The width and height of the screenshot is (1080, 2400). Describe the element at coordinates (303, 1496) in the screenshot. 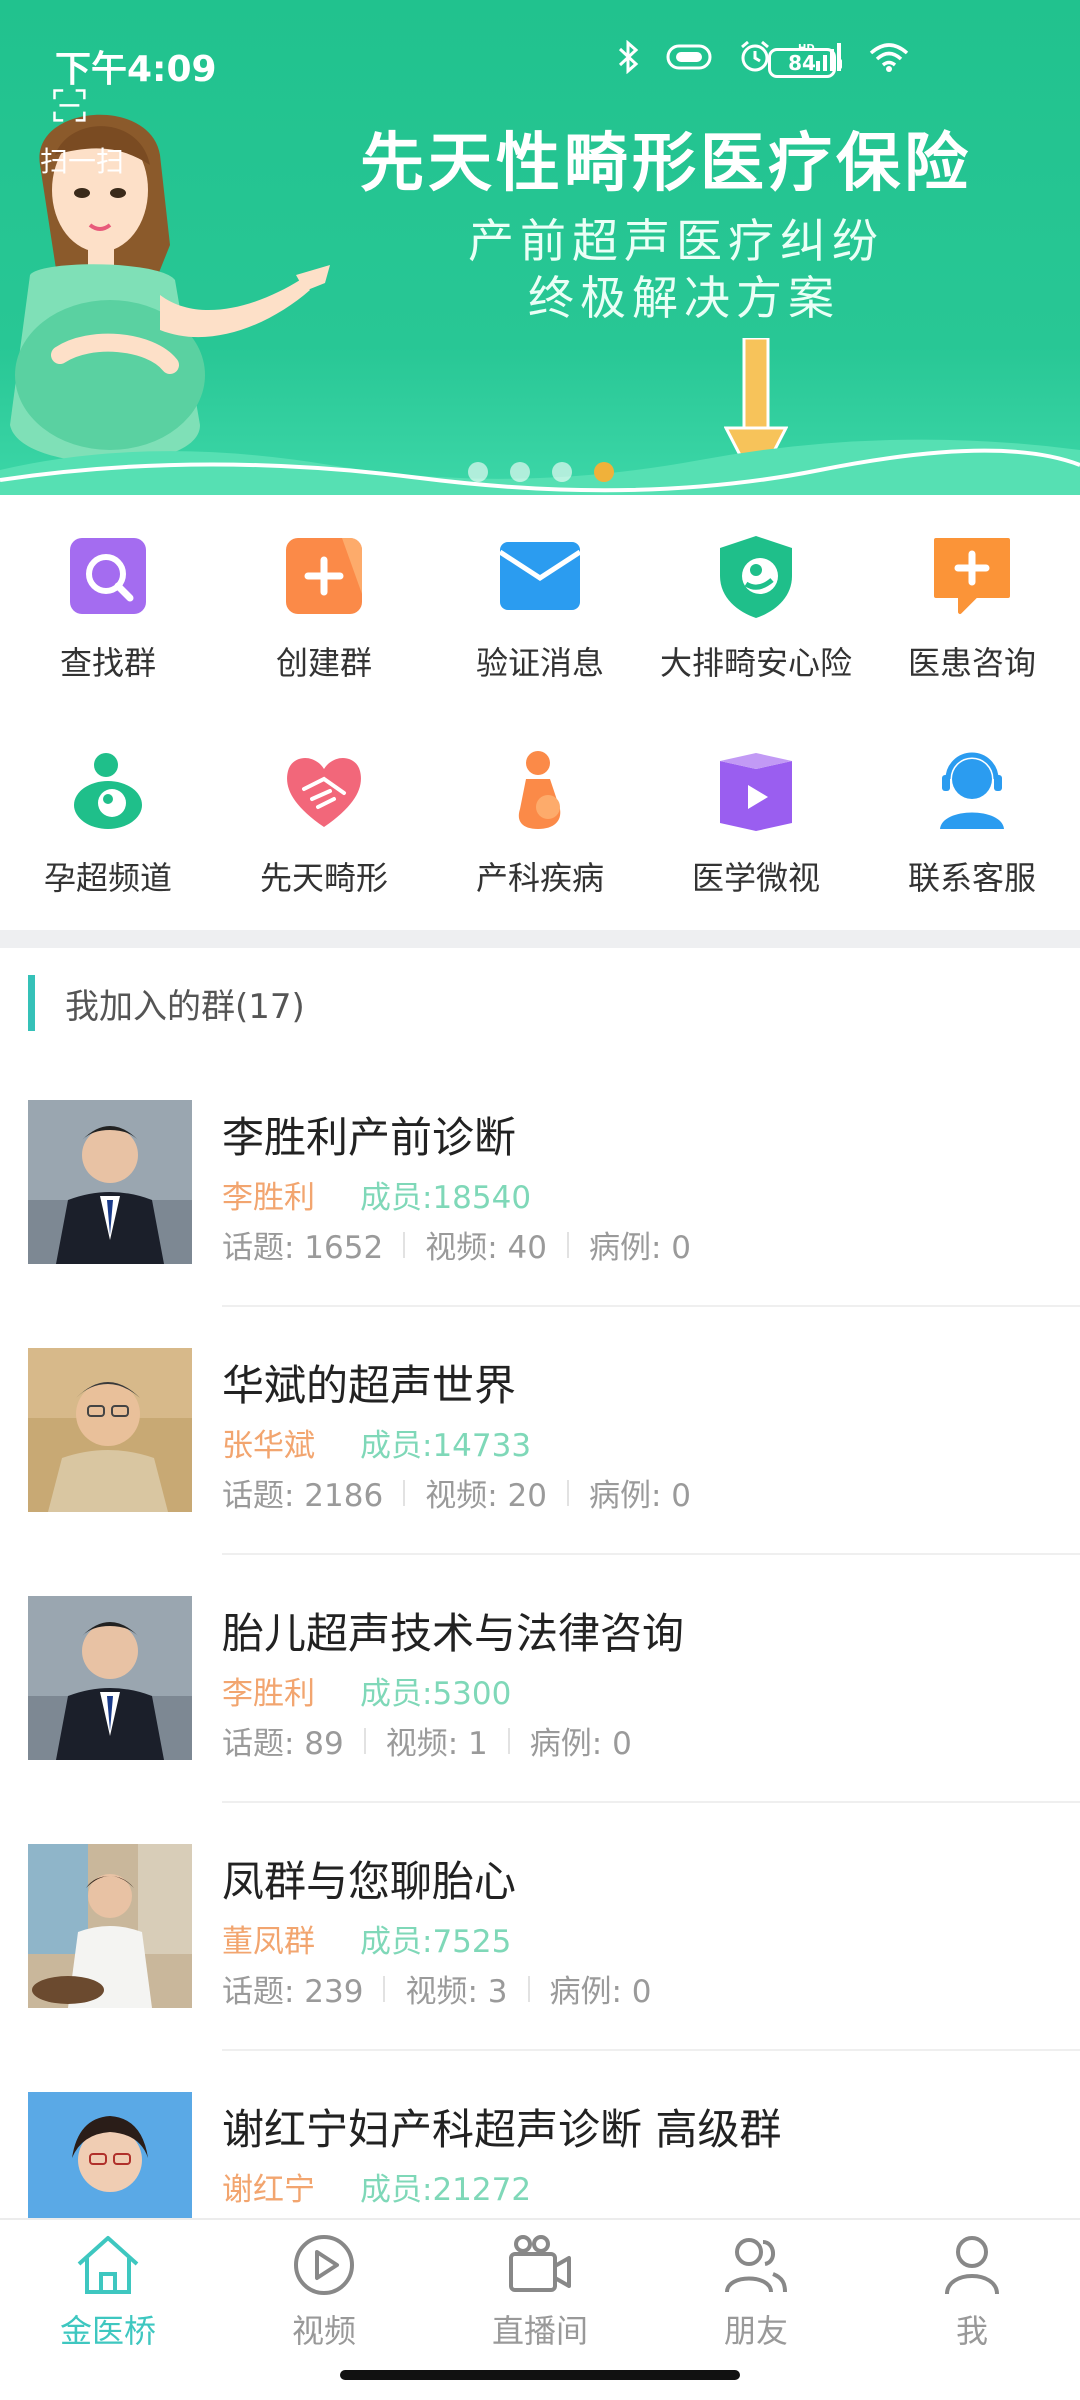

I see `topic-count: 话题: 2186` at that location.